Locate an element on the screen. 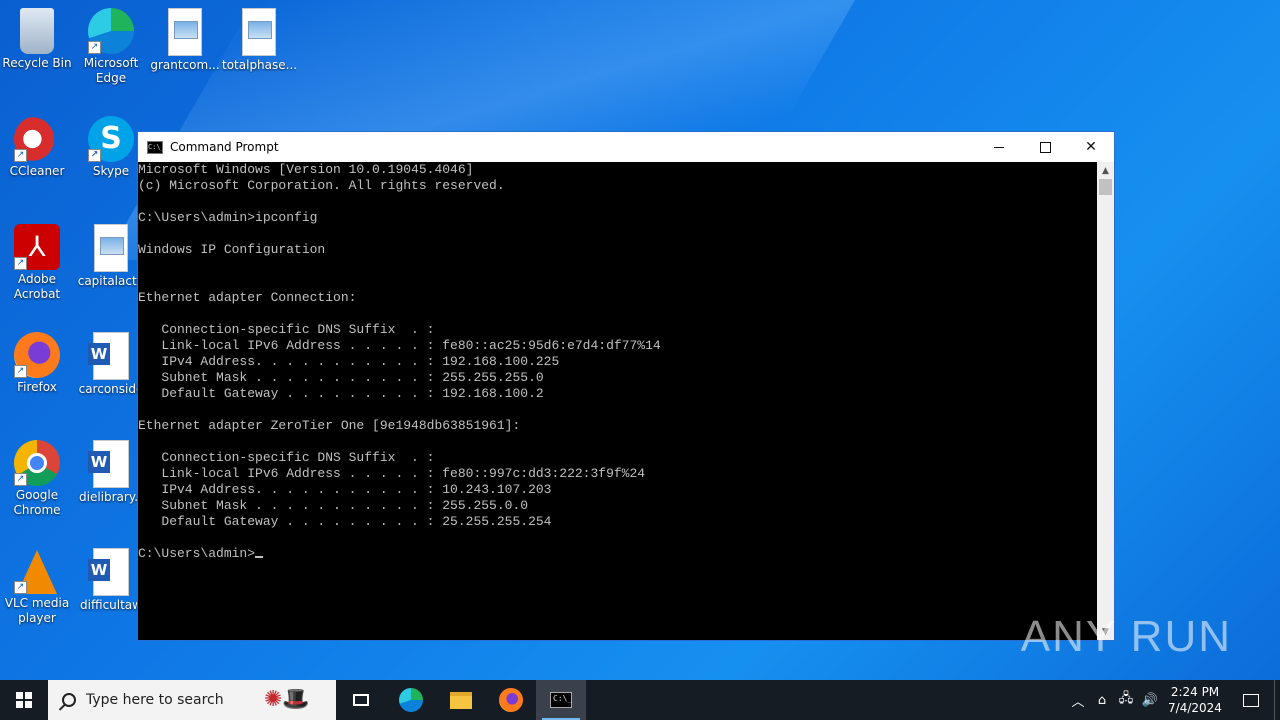  desktop-icon-label: Google Chrome is located at coordinates (37, 502).